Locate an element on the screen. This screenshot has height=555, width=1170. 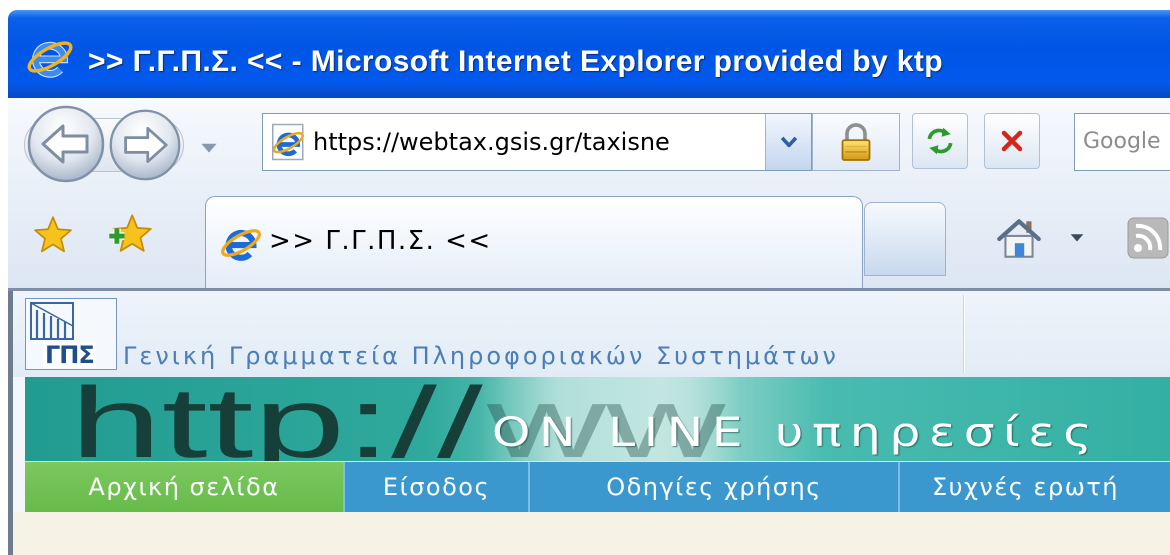
stop-button is located at coordinates (1012, 141).